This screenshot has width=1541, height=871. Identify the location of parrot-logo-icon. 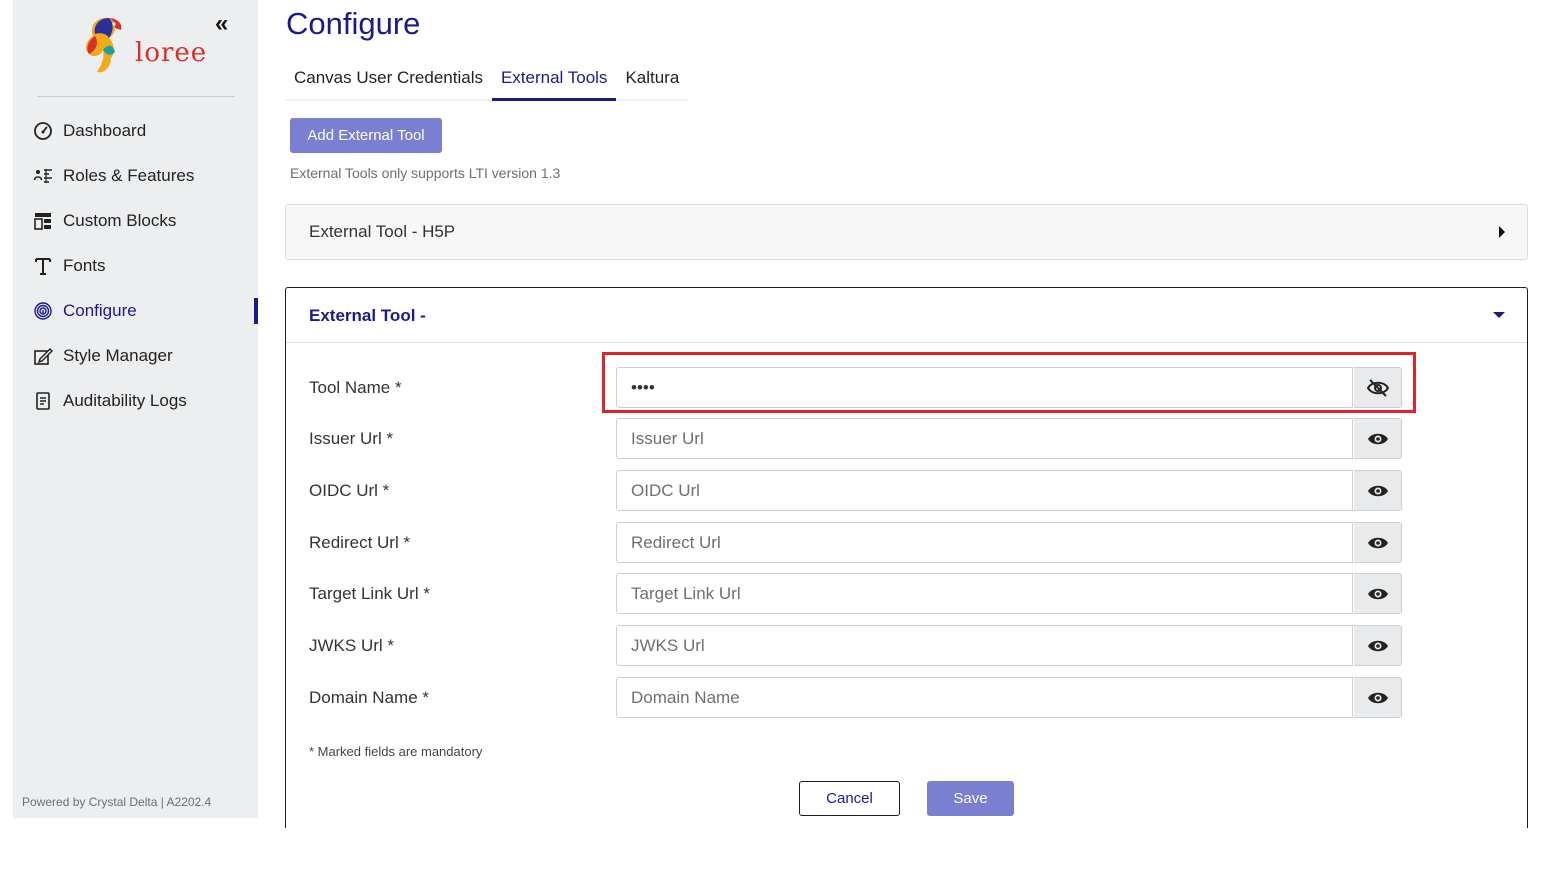
(104, 45).